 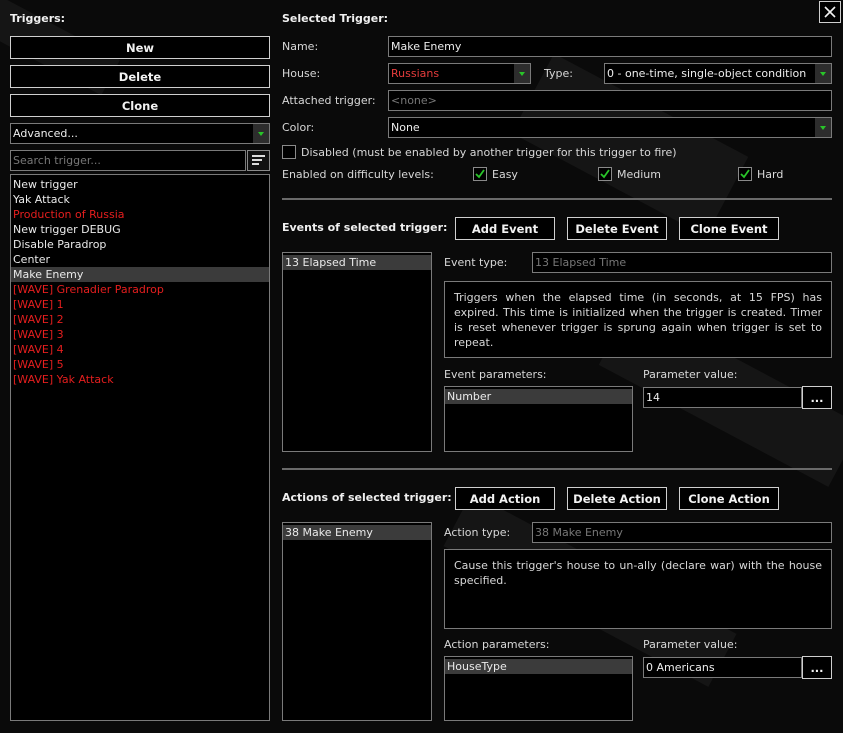 I want to click on color-dropdown: None, so click(x=610, y=127).